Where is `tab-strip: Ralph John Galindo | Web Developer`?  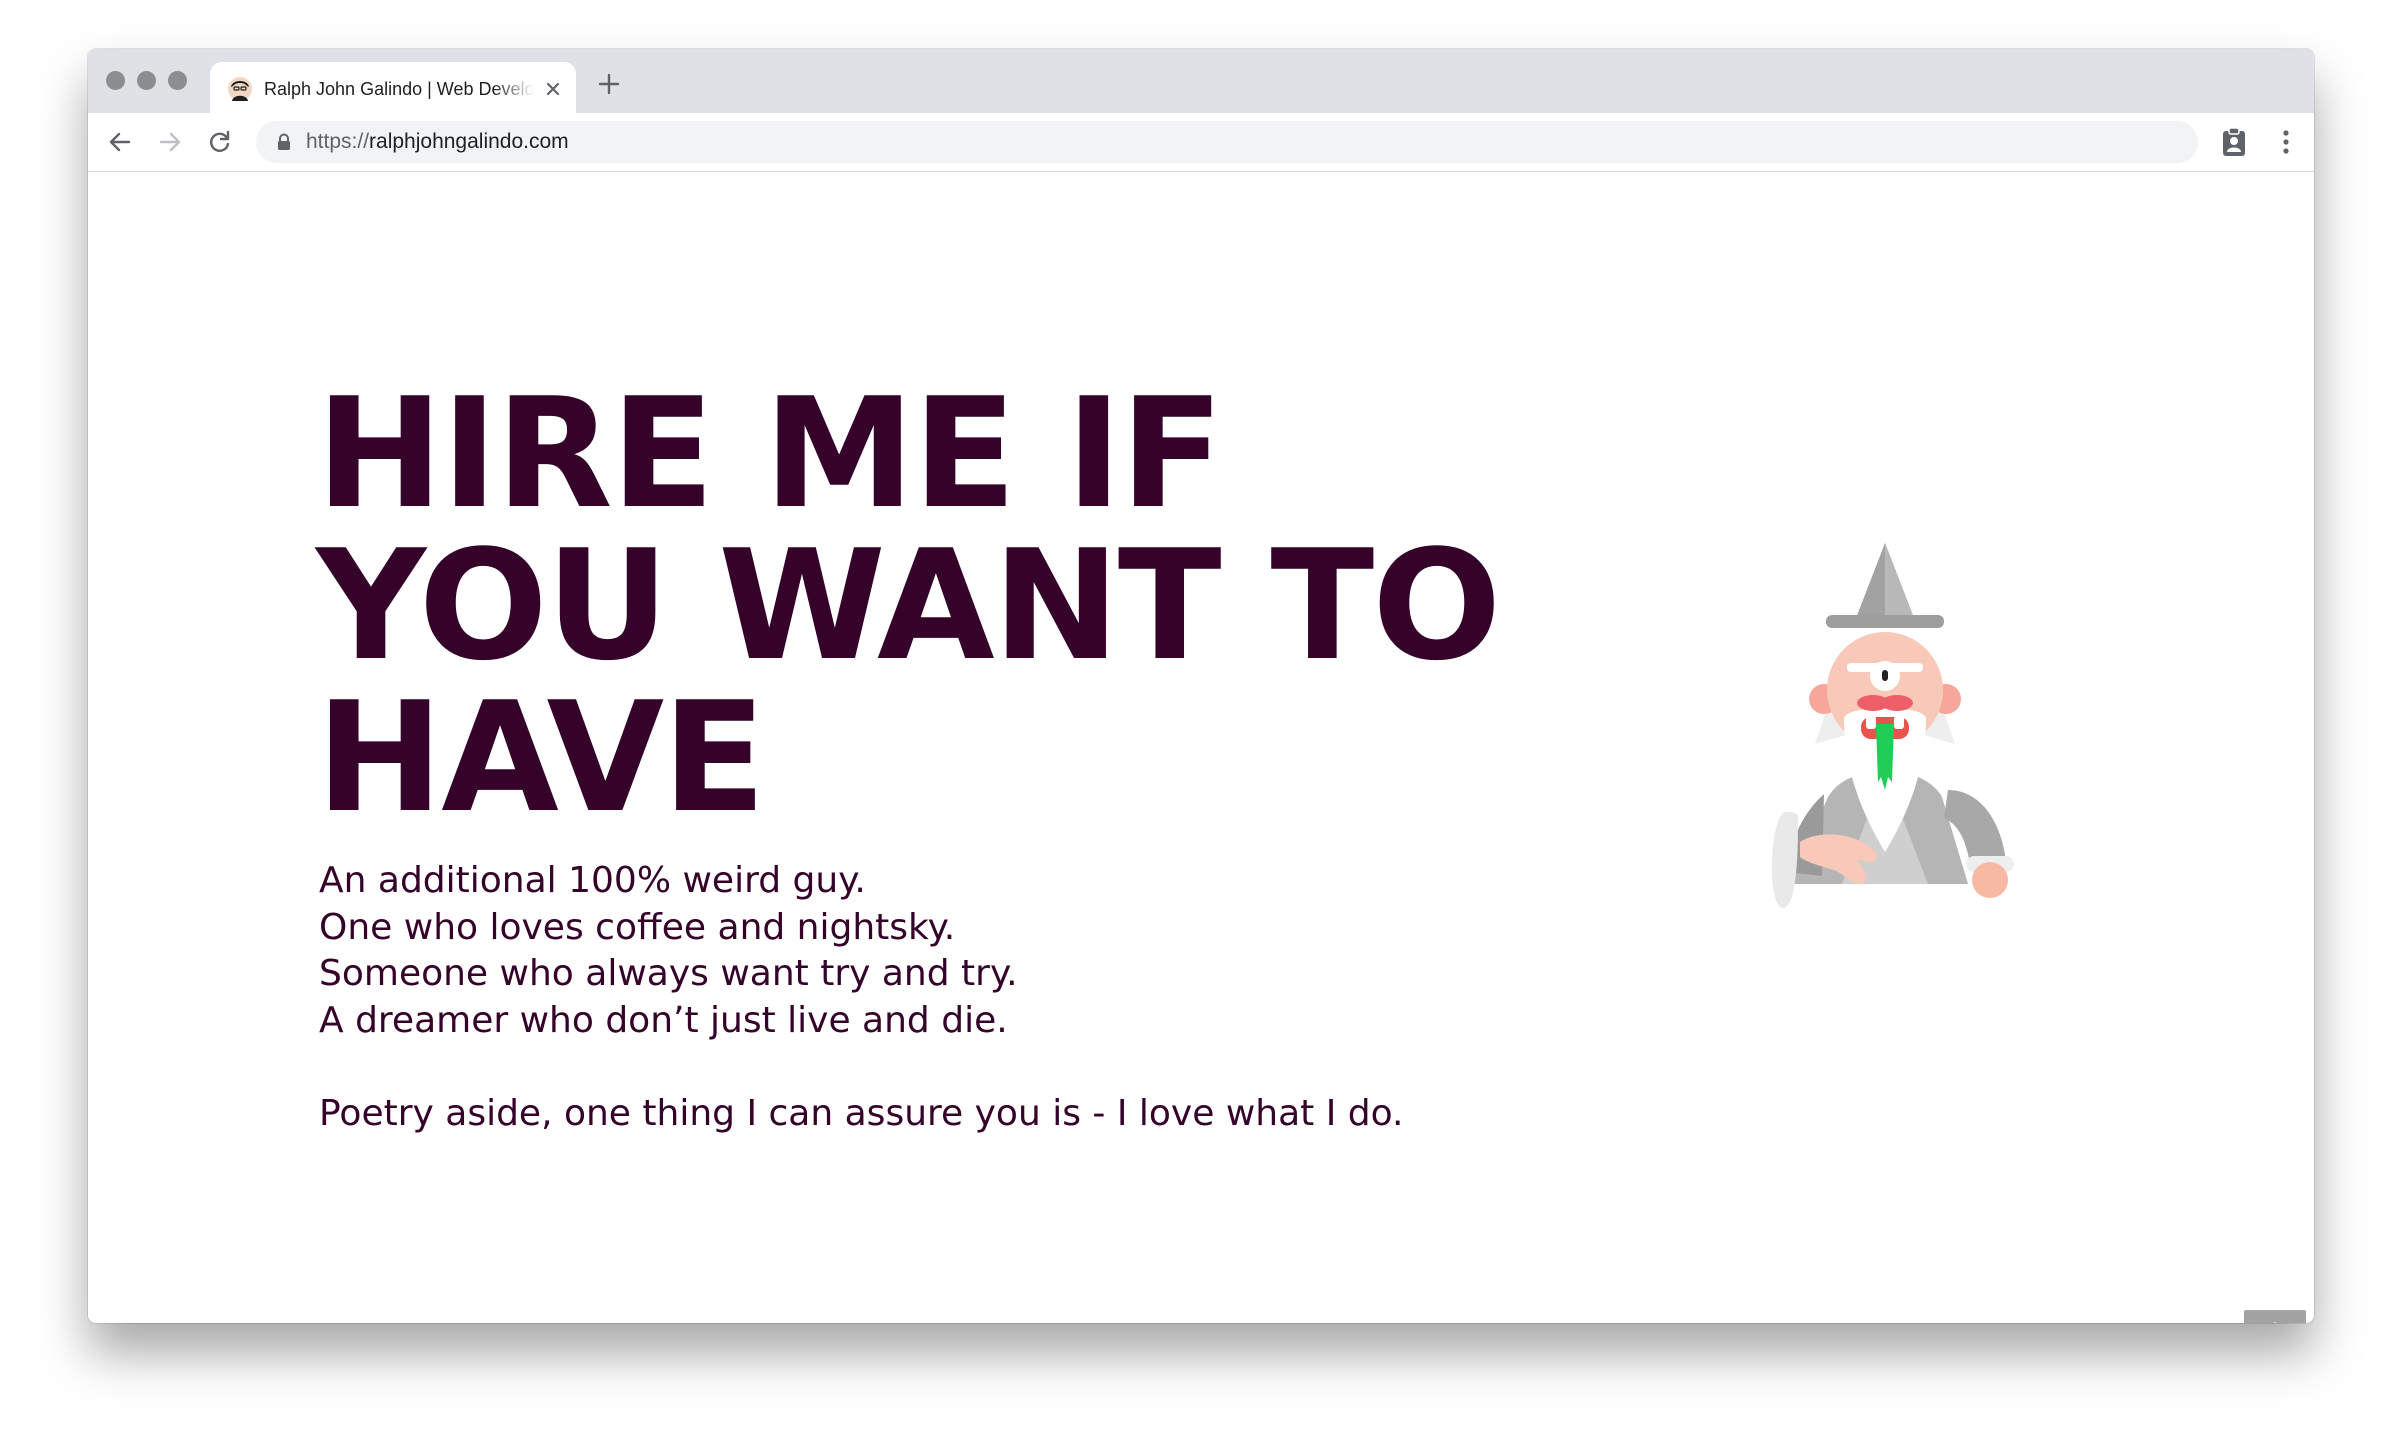
tab-strip: Ralph John Galindo | Web Developer is located at coordinates (1201, 81).